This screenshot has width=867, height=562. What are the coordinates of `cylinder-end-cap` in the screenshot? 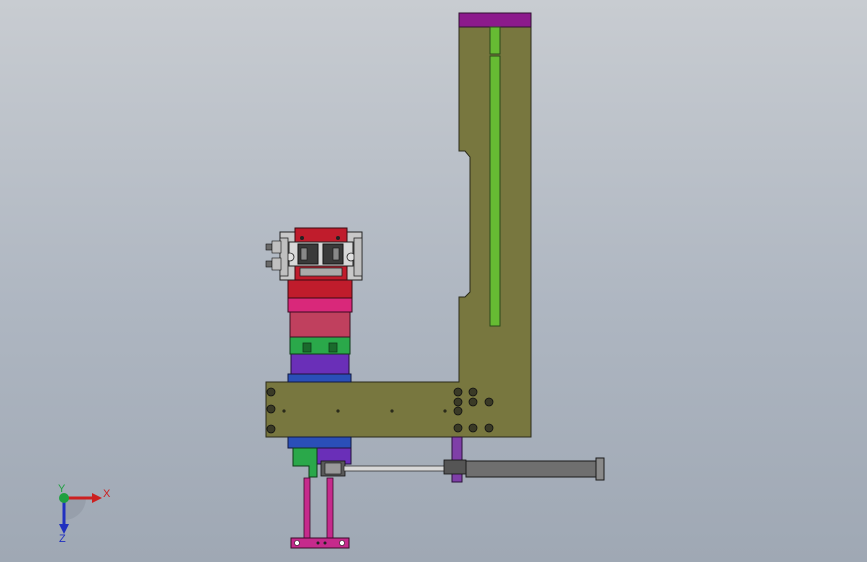 It's located at (600, 469).